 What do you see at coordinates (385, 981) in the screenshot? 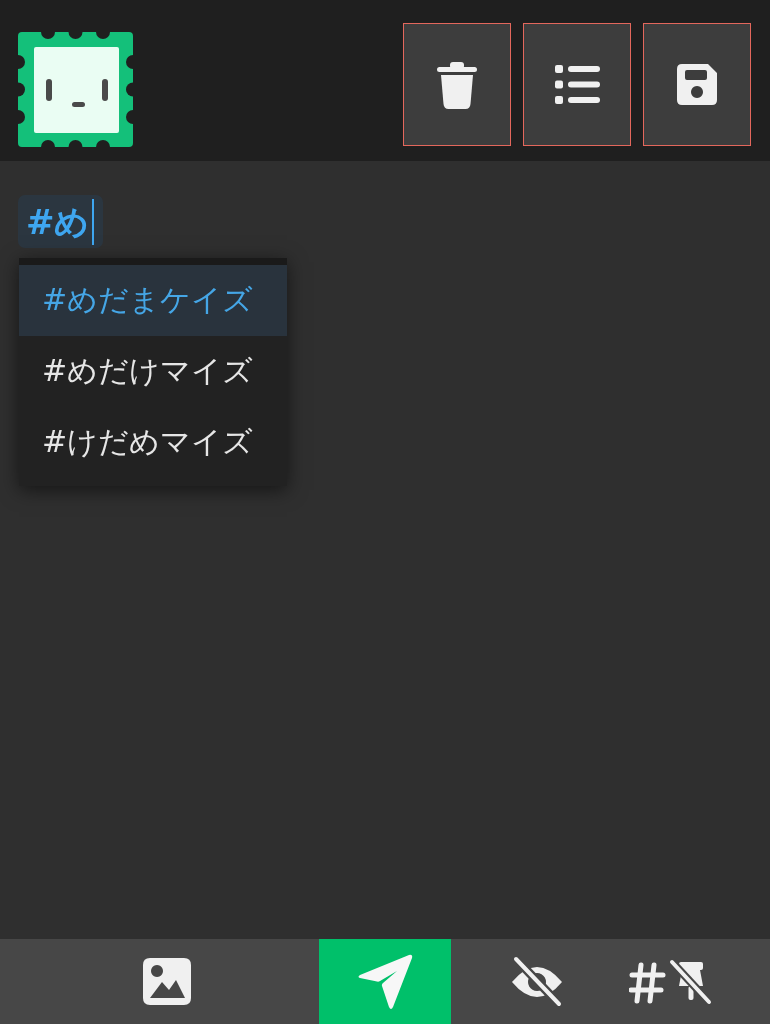
I see `paper-plane-icon` at bounding box center [385, 981].